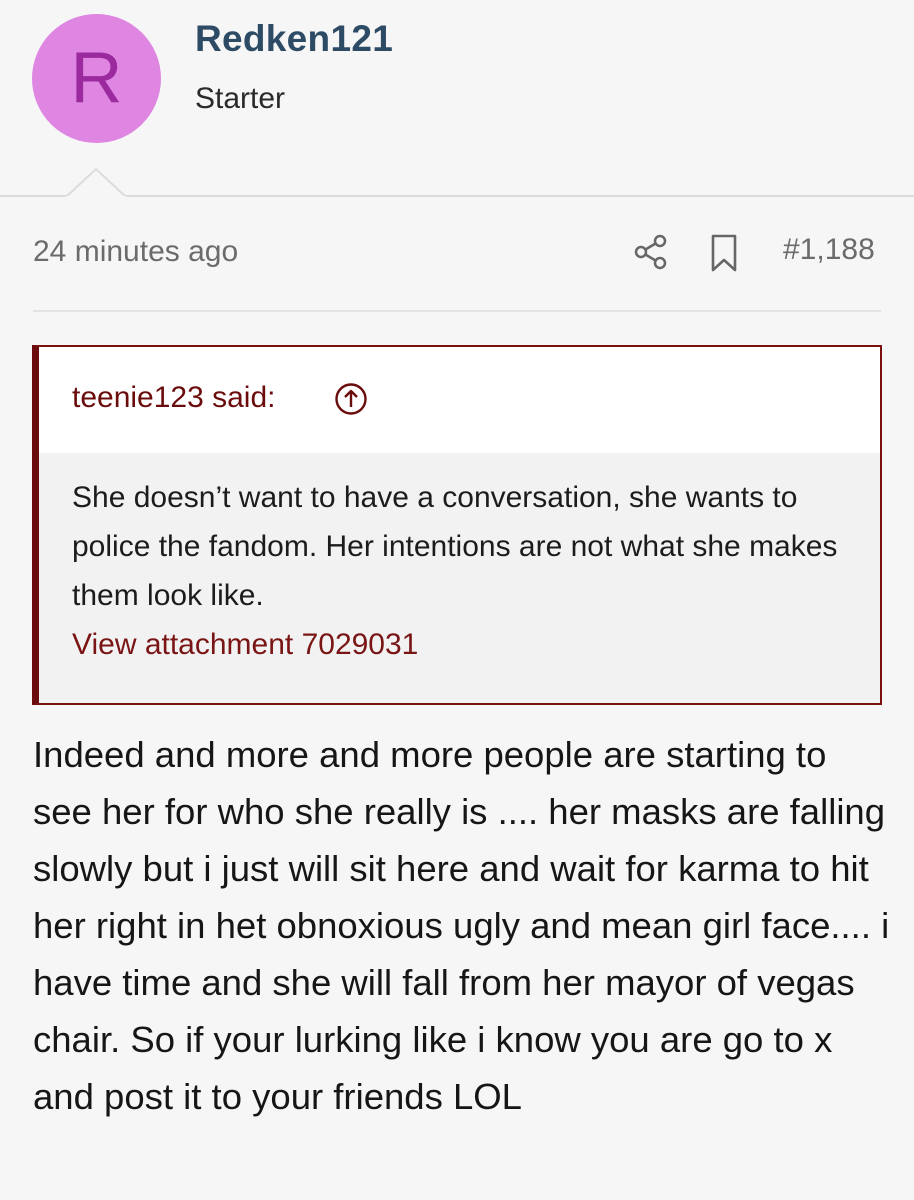 The image size is (914, 1200). I want to click on user-title: Starter, so click(240, 98).